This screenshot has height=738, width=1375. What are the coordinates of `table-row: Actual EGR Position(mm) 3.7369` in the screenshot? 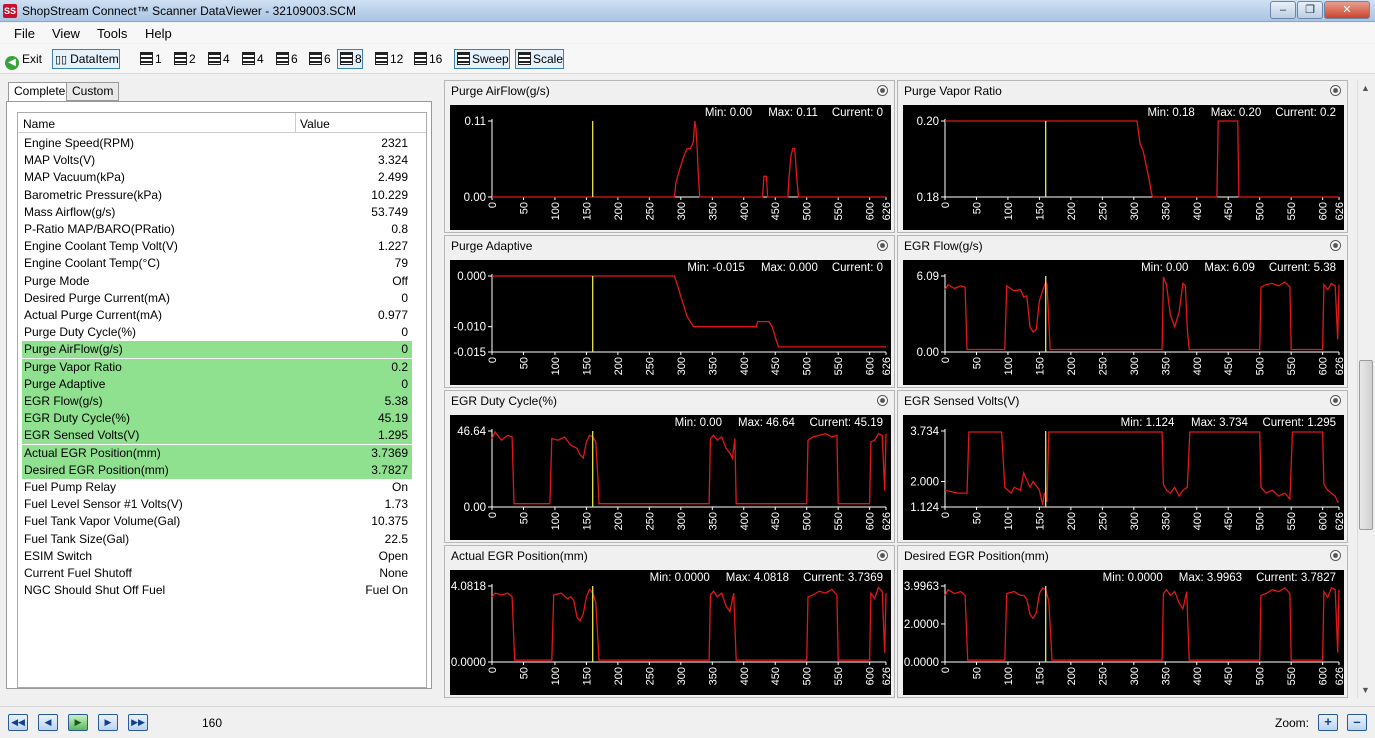 It's located at (217, 453).